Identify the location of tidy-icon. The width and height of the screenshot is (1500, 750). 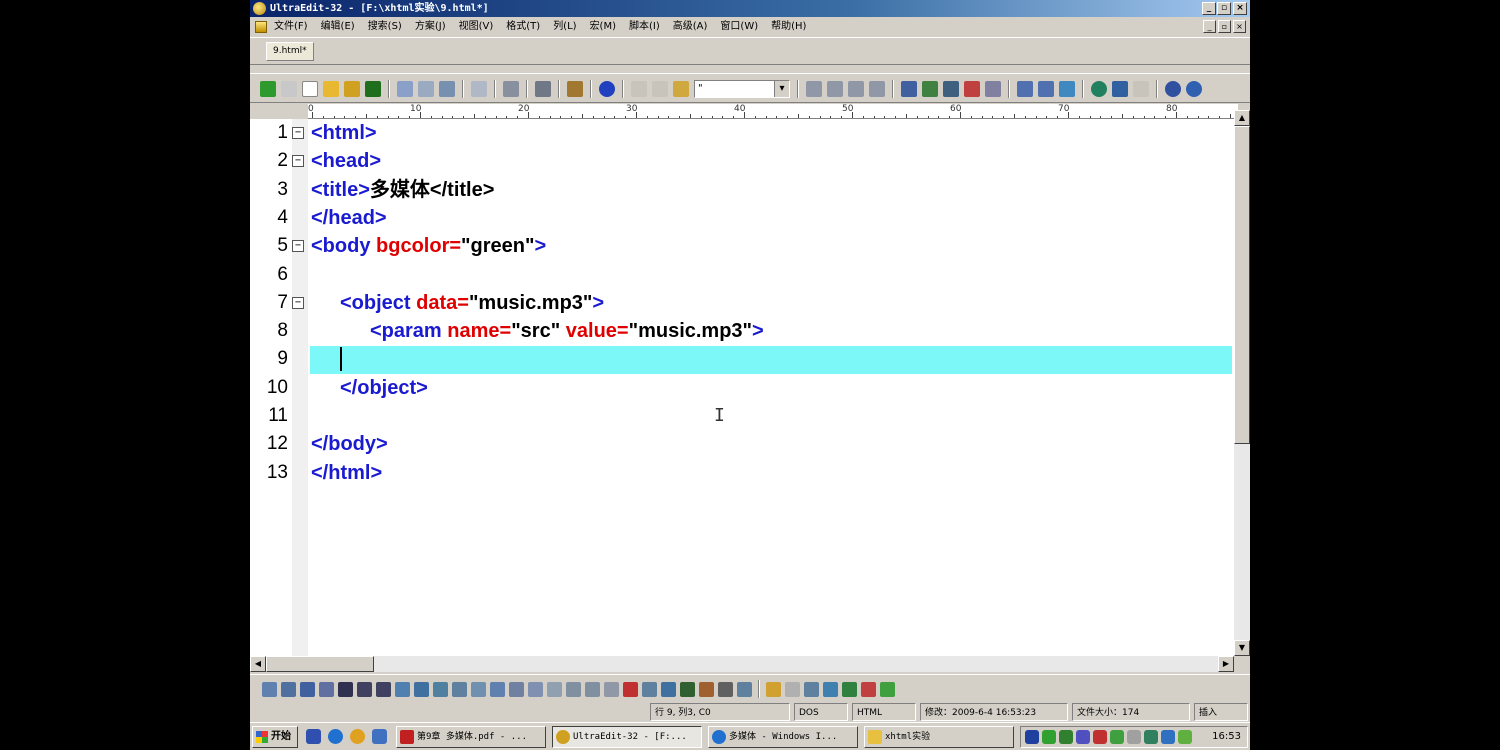
(849, 689).